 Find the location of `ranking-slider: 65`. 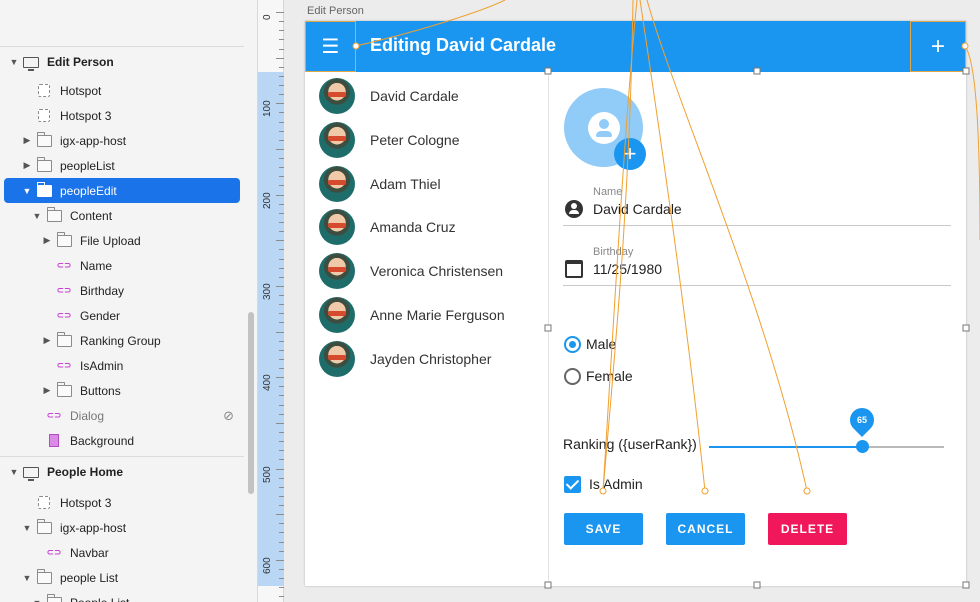

ranking-slider: 65 is located at coordinates (826, 428).